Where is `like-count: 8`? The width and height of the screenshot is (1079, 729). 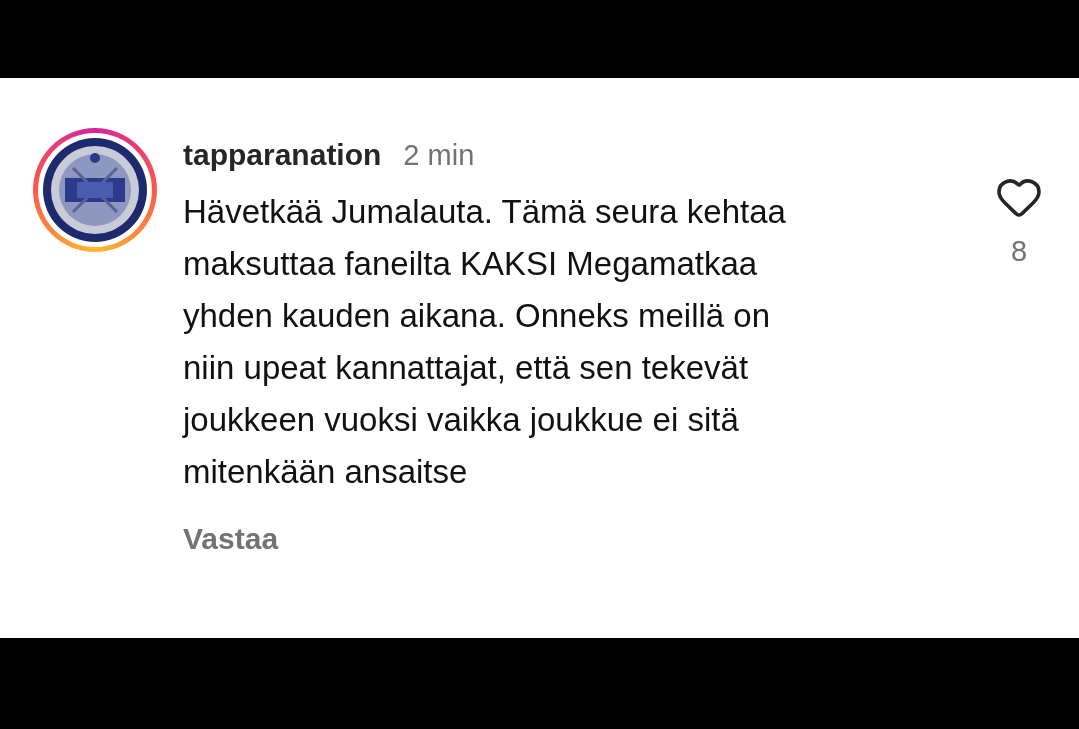
like-count: 8 is located at coordinates (1019, 251).